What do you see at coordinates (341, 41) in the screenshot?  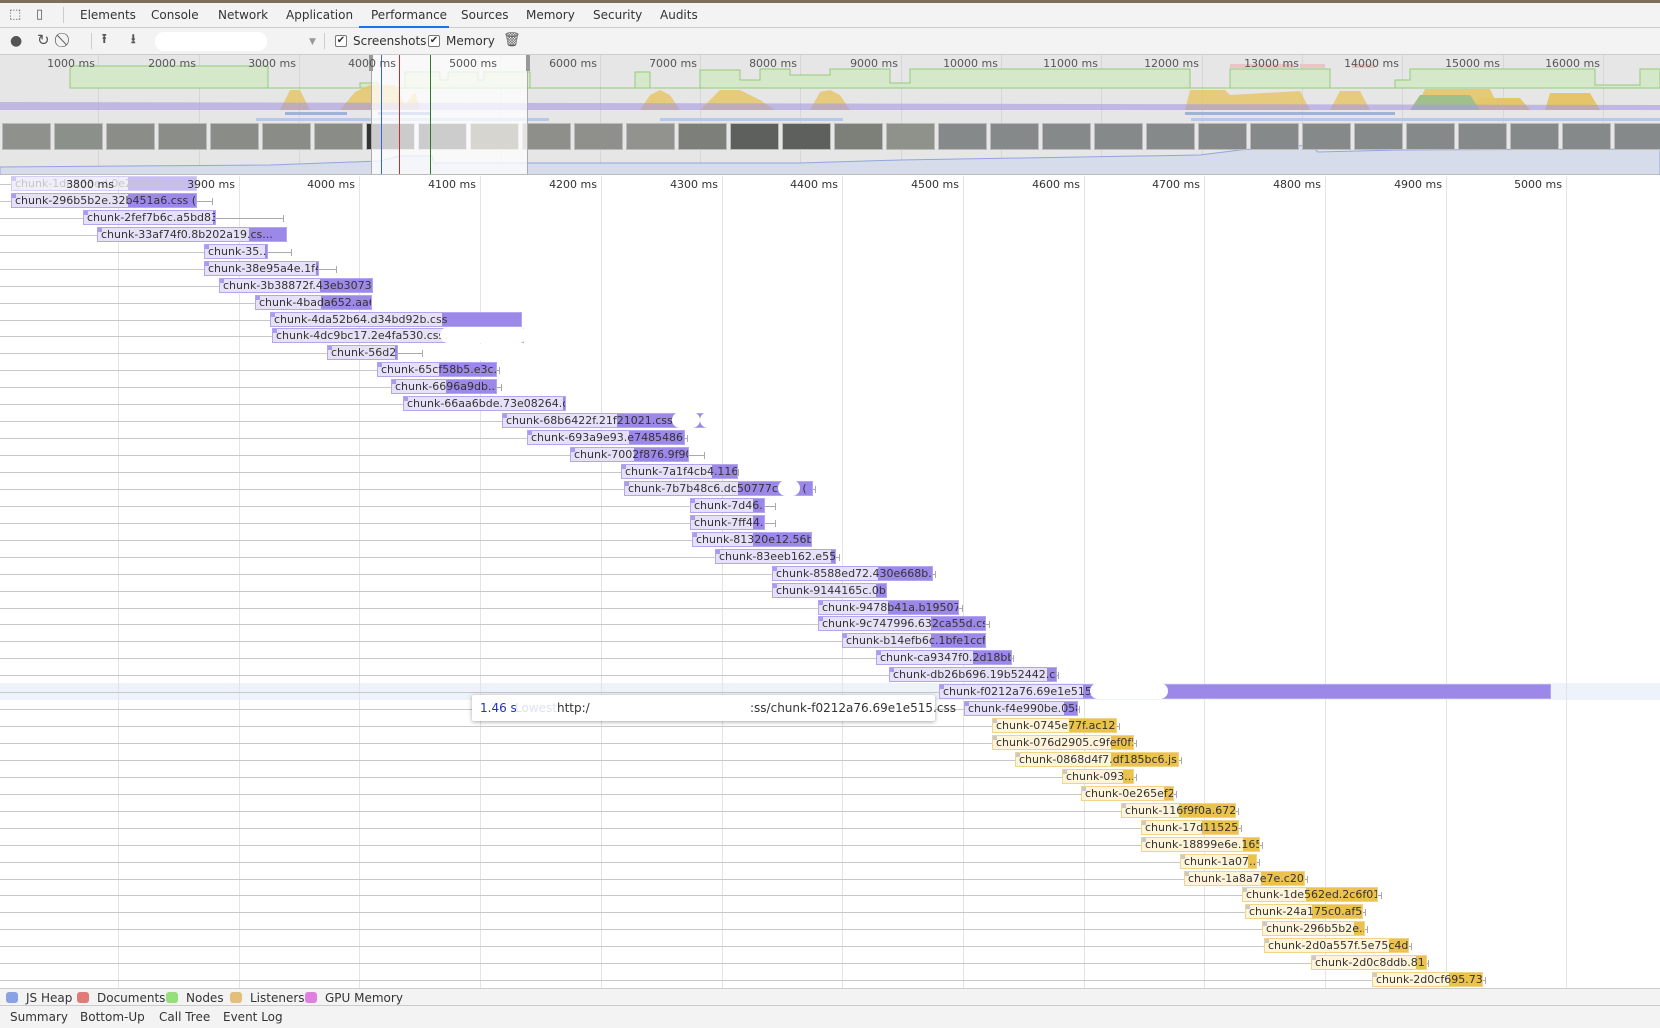 I see `screenshots-checkbox: ✔` at bounding box center [341, 41].